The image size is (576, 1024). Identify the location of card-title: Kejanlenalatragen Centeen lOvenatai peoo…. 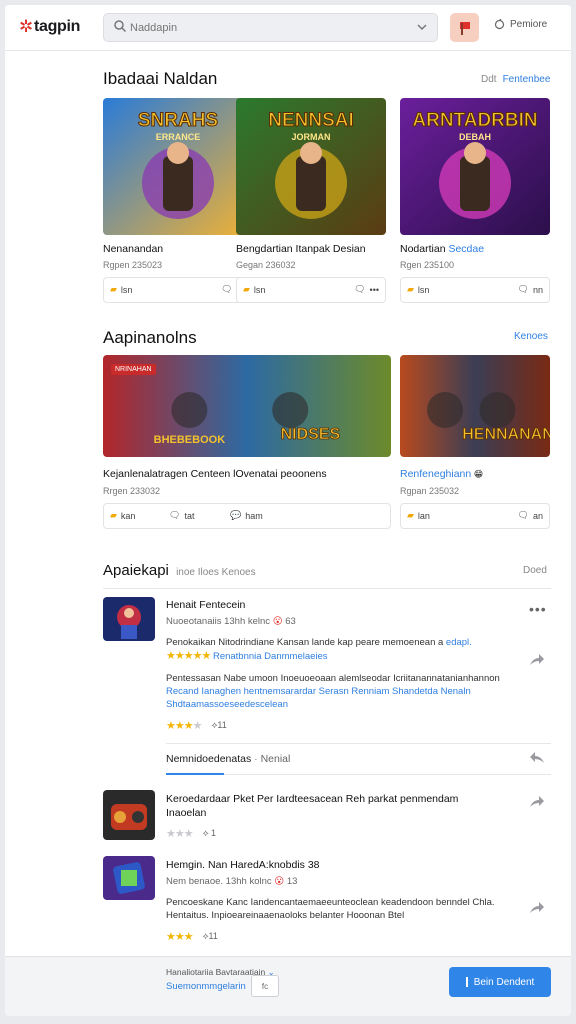
(215, 474).